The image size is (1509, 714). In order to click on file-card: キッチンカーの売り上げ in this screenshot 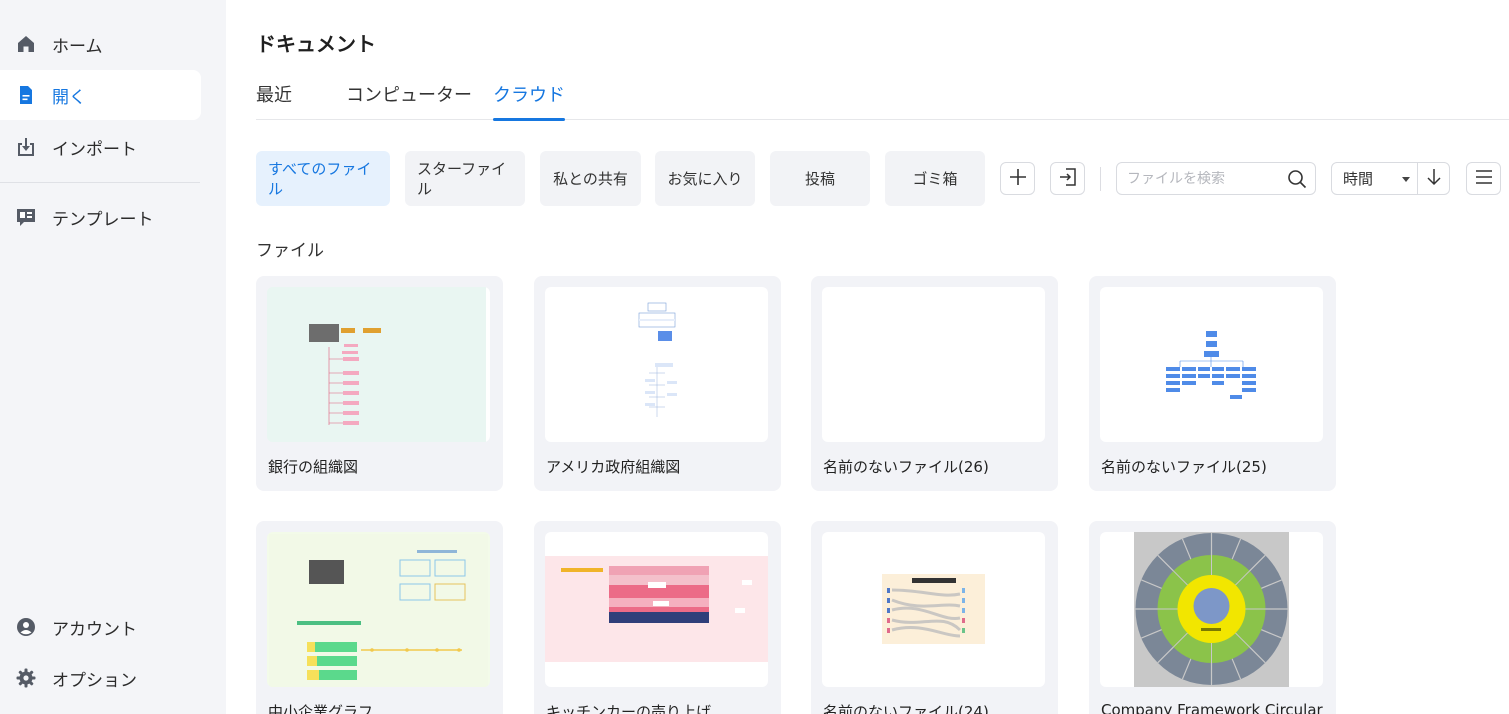, I will do `click(657, 617)`.